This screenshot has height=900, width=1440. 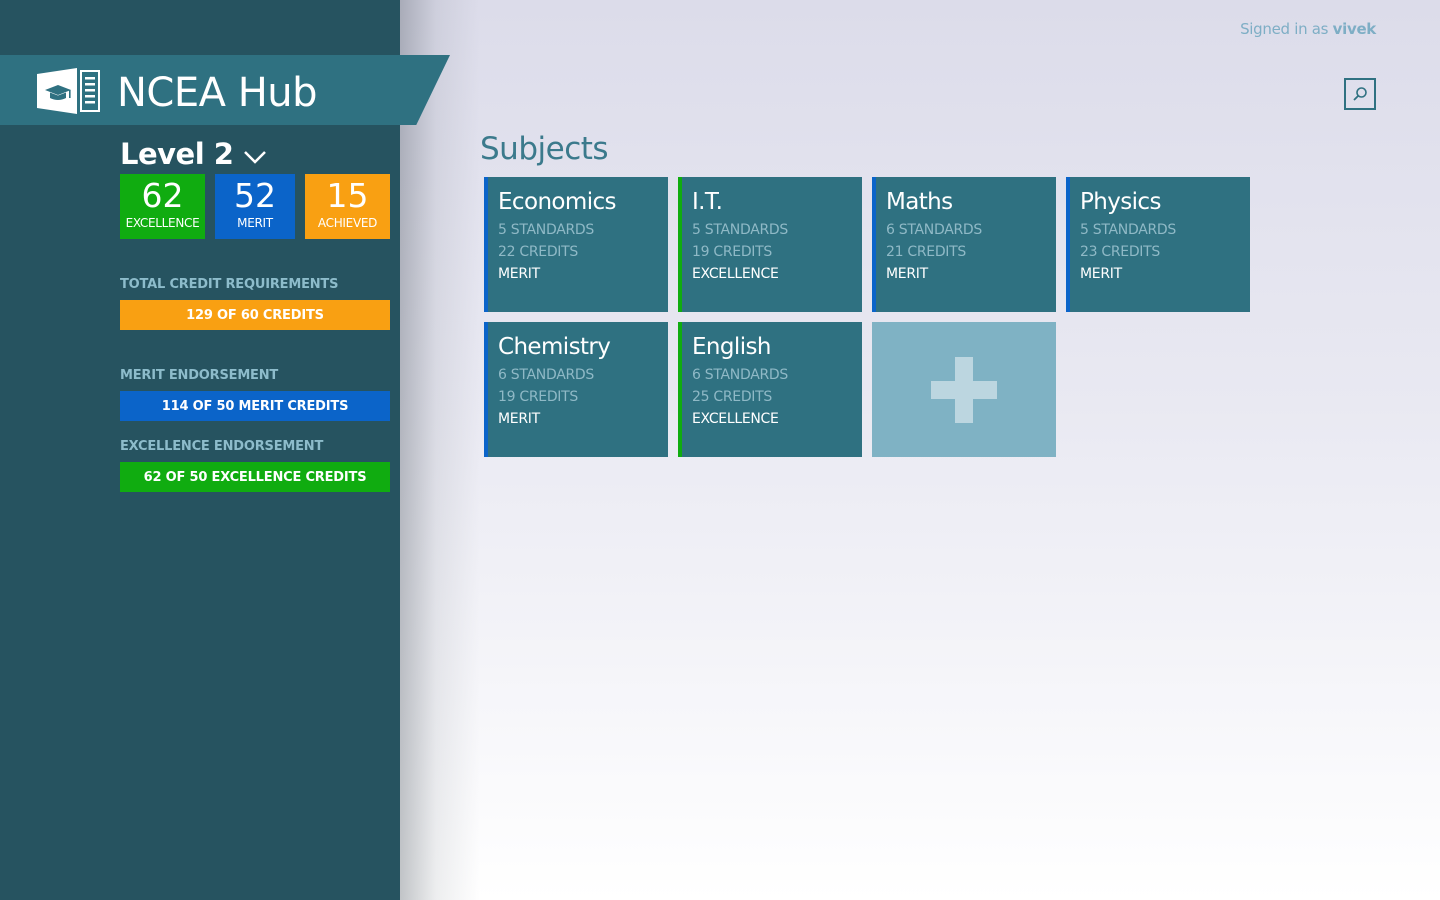 I want to click on achieved-label: ACHIEVED, so click(x=347, y=223).